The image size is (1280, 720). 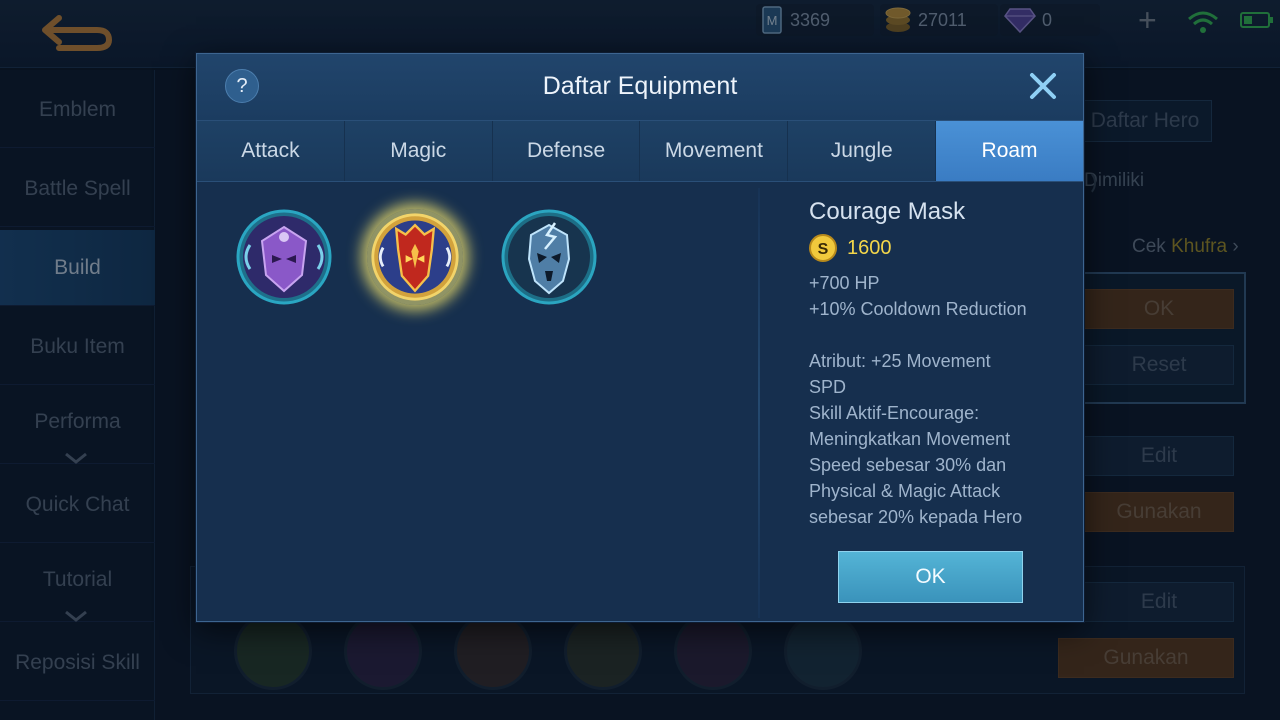 I want to click on tab-attack: Attack, so click(x=271, y=151).